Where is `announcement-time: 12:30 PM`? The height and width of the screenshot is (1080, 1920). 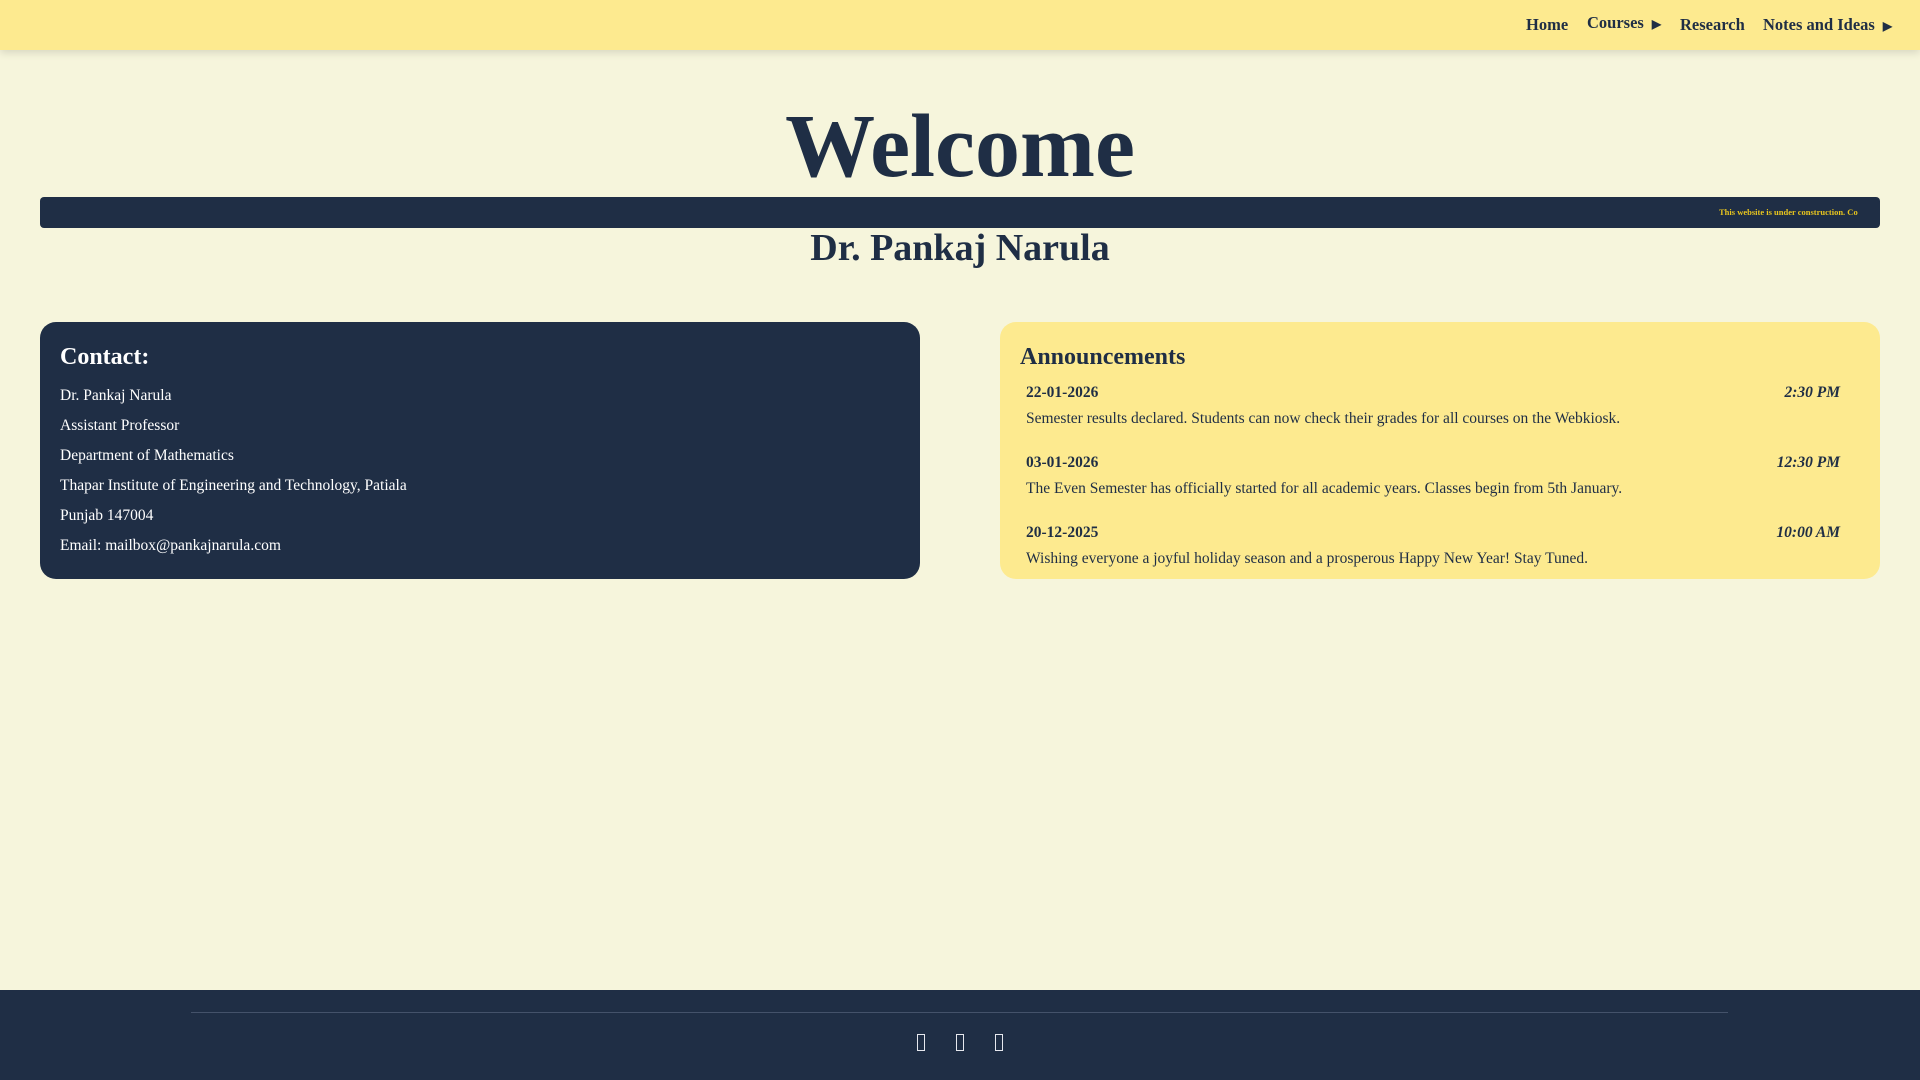 announcement-time: 12:30 PM is located at coordinates (1808, 462).